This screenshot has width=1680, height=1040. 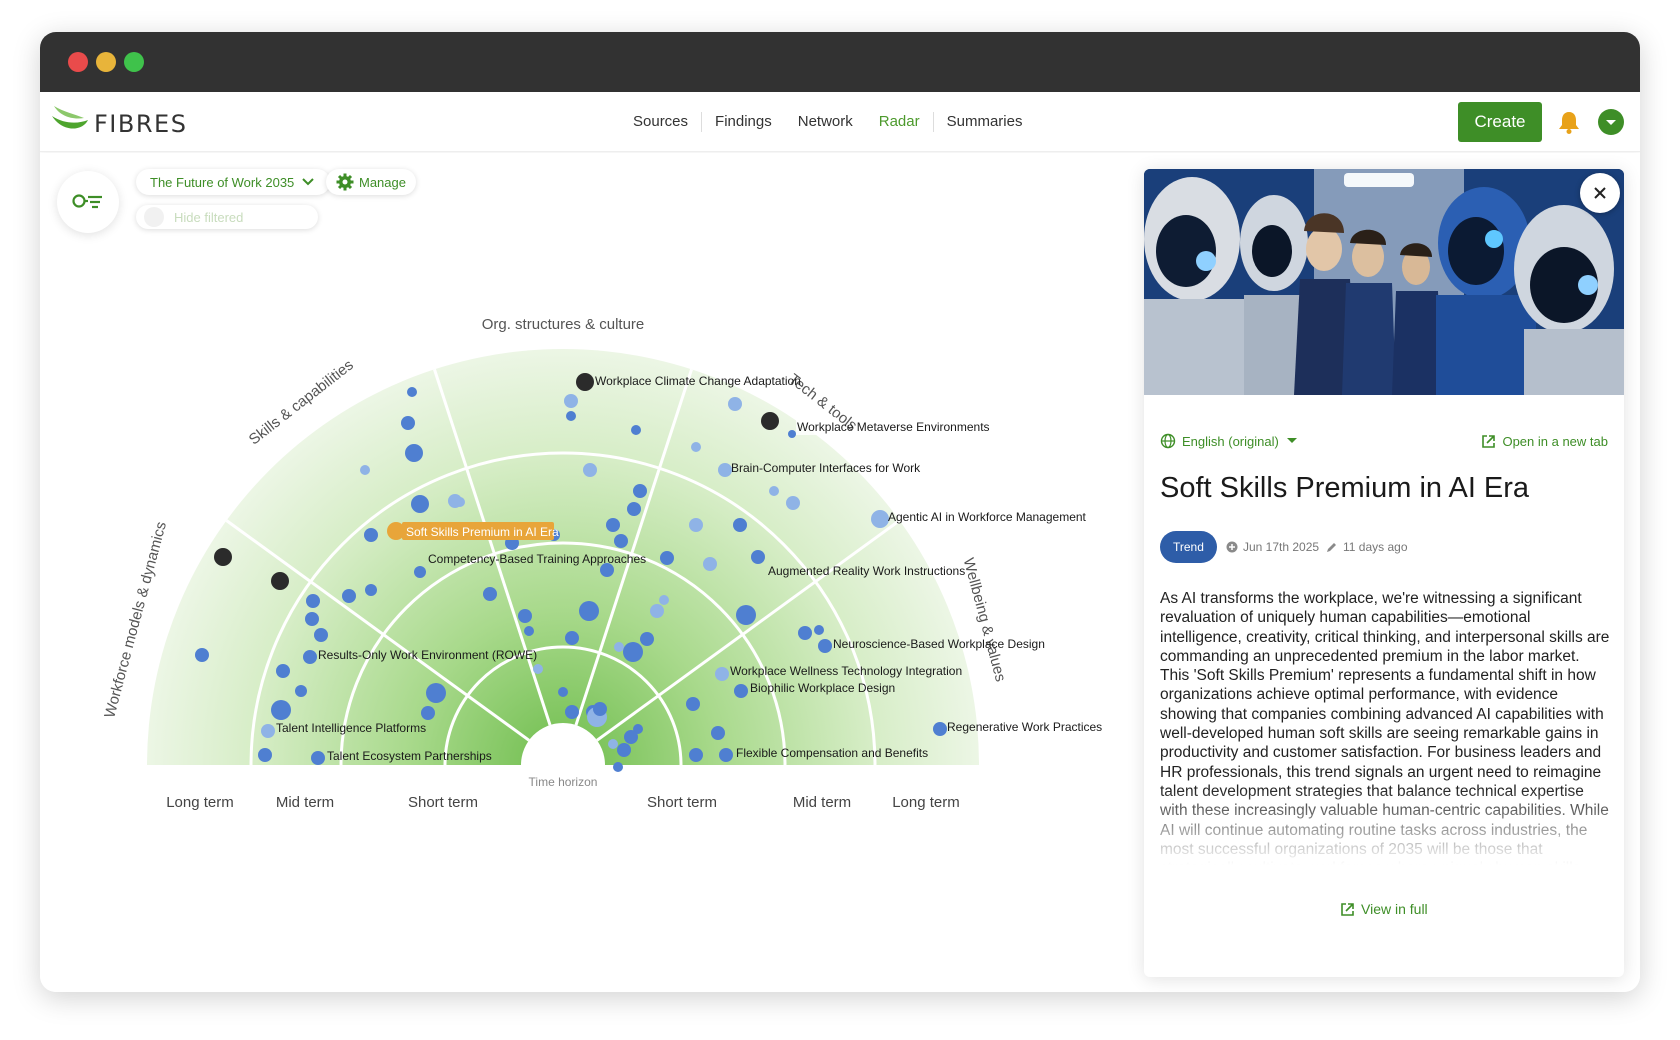 I want to click on radar-label-item: Workplace Climate Change Adaptation, so click(x=698, y=381).